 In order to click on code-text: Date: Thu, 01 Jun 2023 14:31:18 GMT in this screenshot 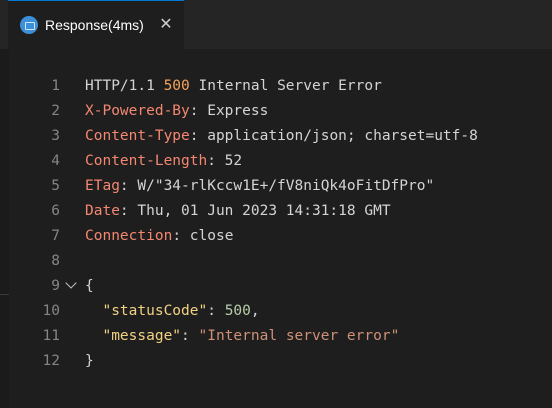, I will do `click(238, 211)`.